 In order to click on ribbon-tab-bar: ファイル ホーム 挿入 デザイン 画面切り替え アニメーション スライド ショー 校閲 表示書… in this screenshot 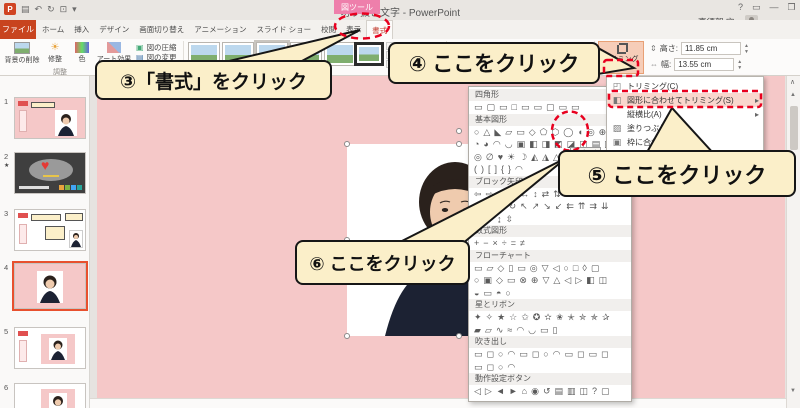, I will do `click(400, 29)`.